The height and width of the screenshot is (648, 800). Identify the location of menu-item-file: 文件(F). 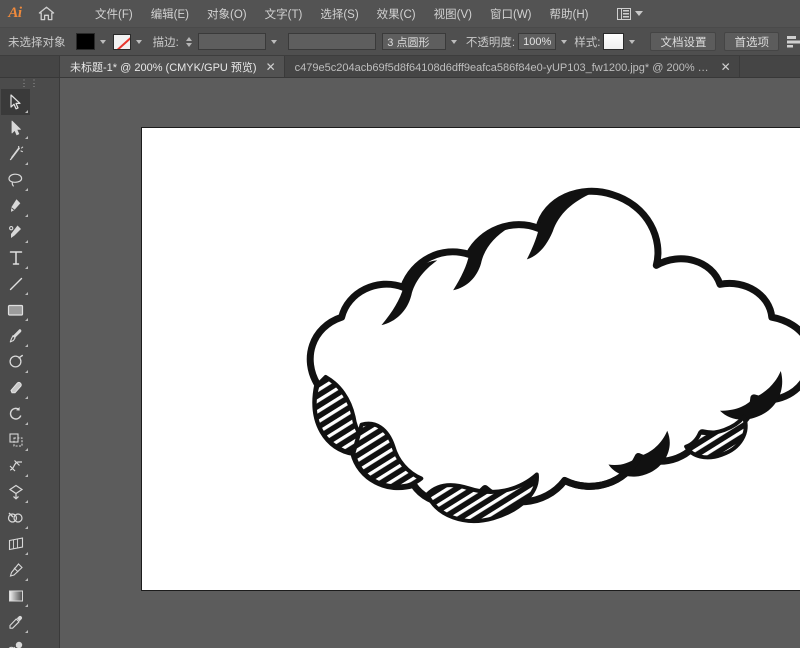
(114, 14).